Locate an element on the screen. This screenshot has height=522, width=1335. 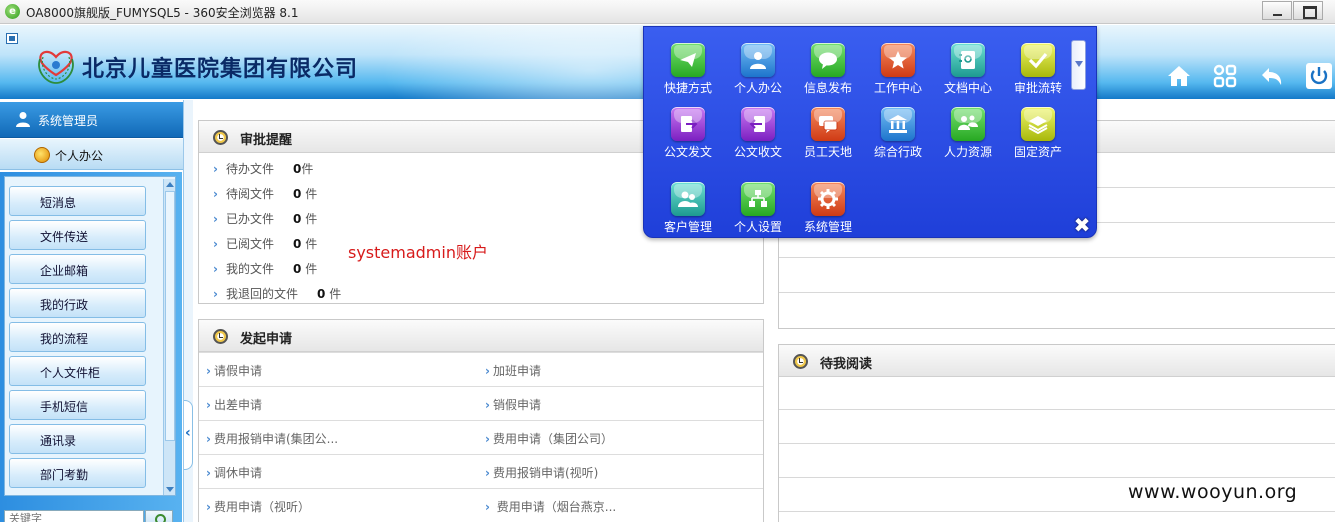
launcher-item-shortcuts: 快捷方式 is located at coordinates (686, 73).